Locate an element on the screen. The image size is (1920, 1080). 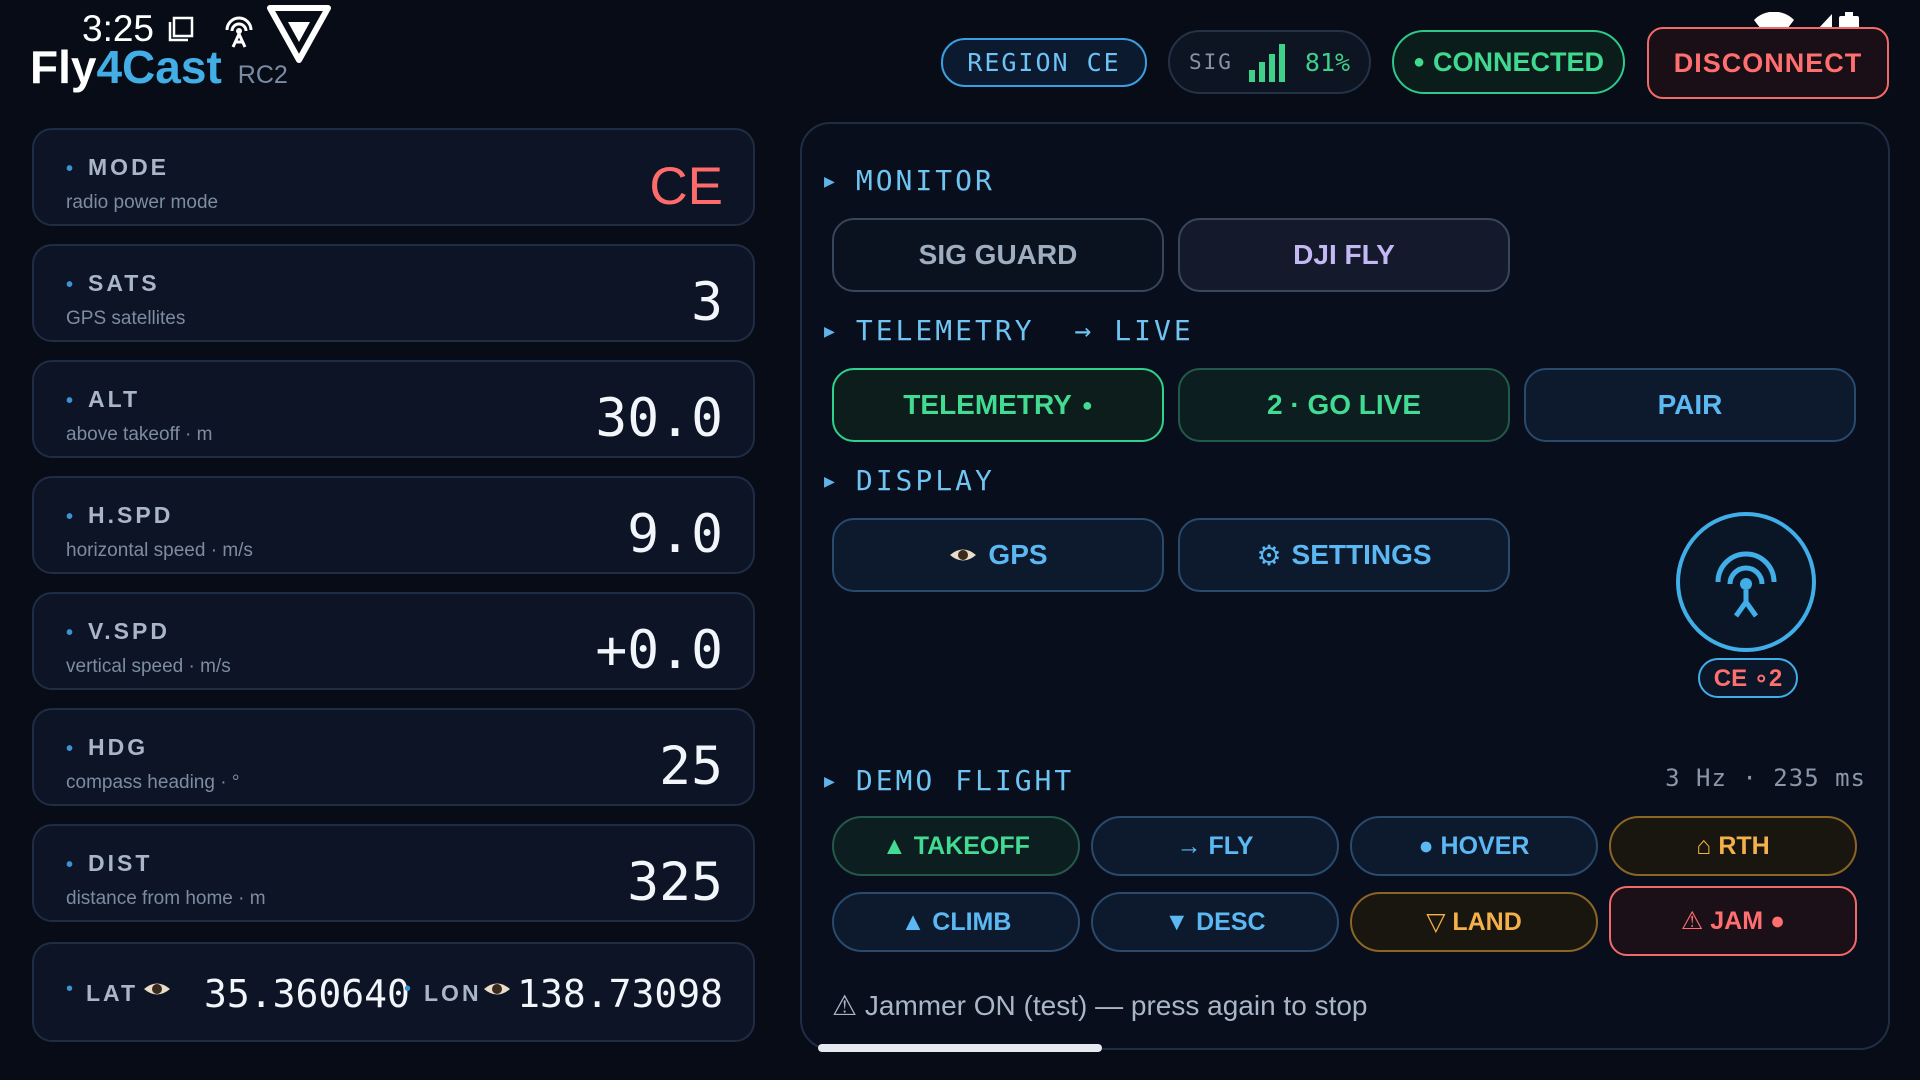
disconnect-button: DISCONNECT is located at coordinates (1768, 63).